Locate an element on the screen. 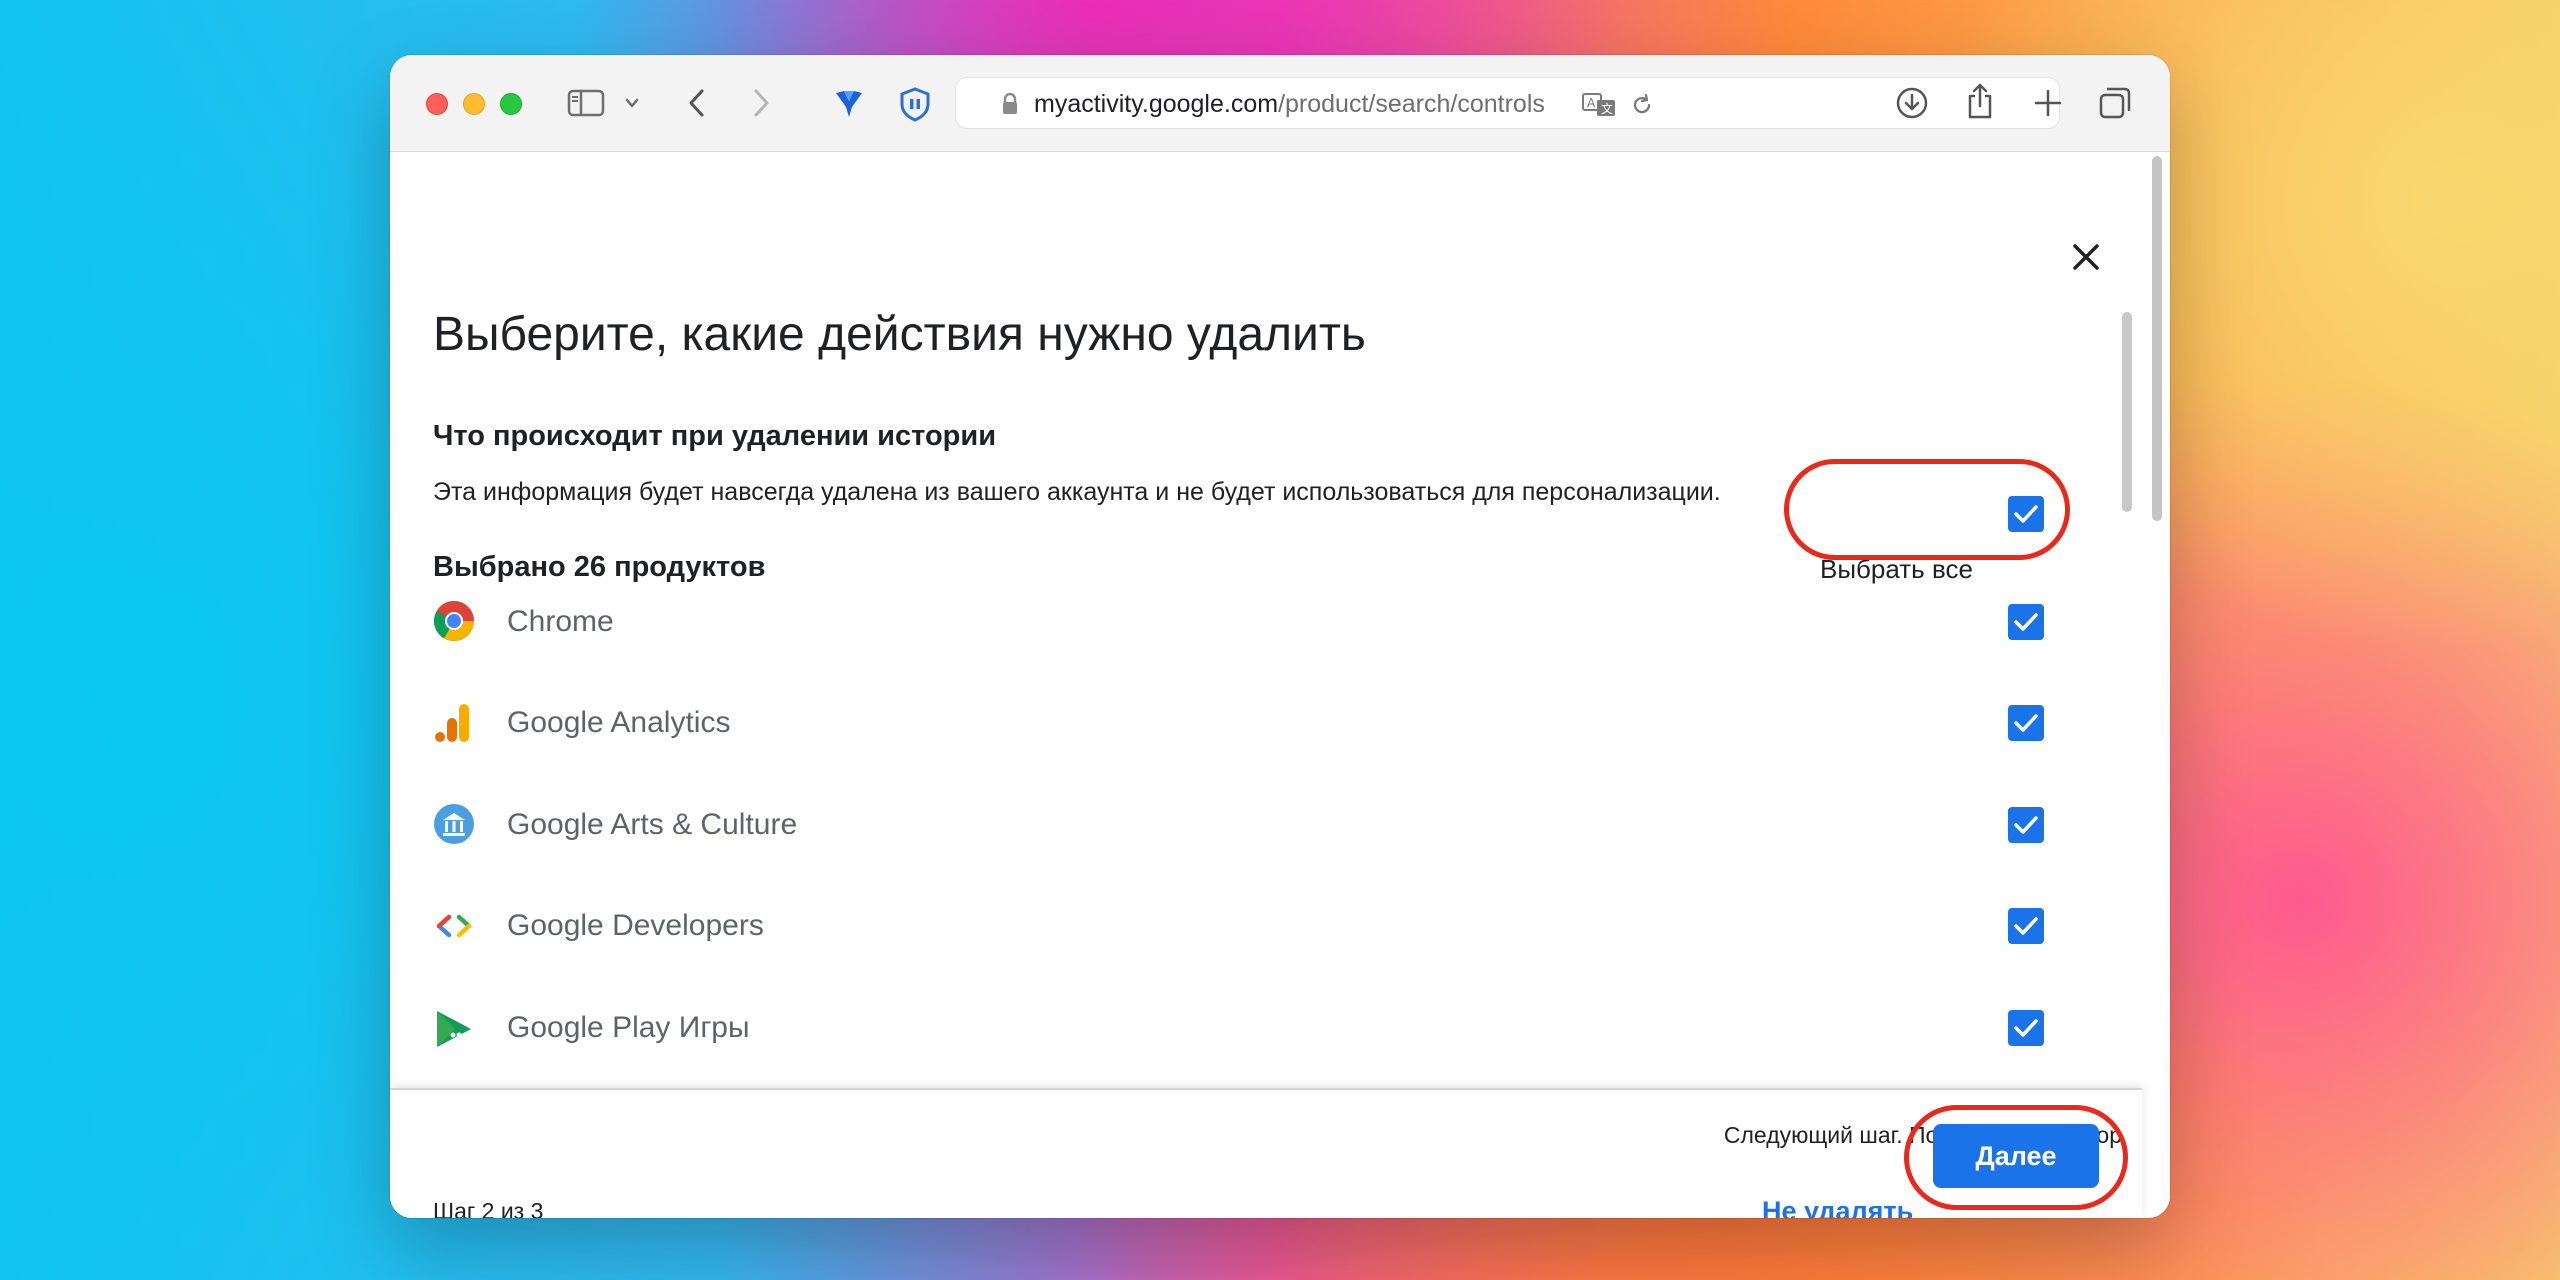 The width and height of the screenshot is (2560, 1280). product-name: Google Play Игры is located at coordinates (628, 1027).